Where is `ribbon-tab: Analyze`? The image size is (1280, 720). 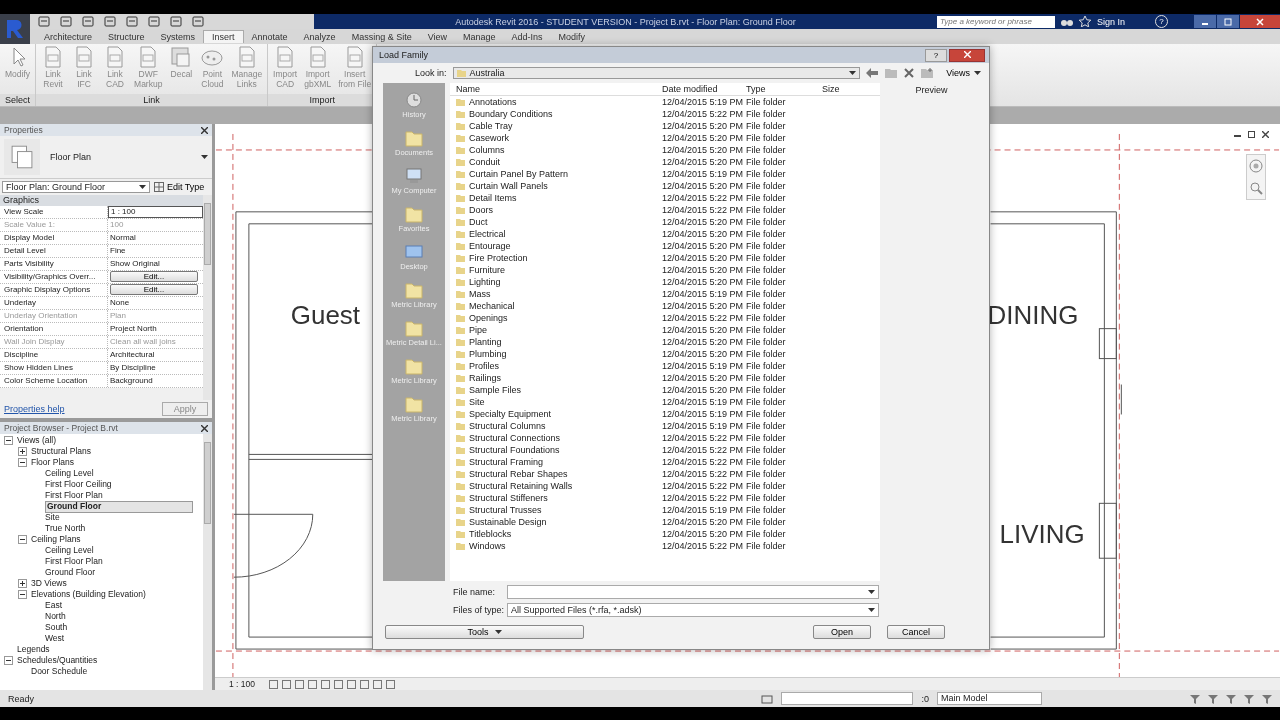
ribbon-tab: Analyze is located at coordinates (319, 36).